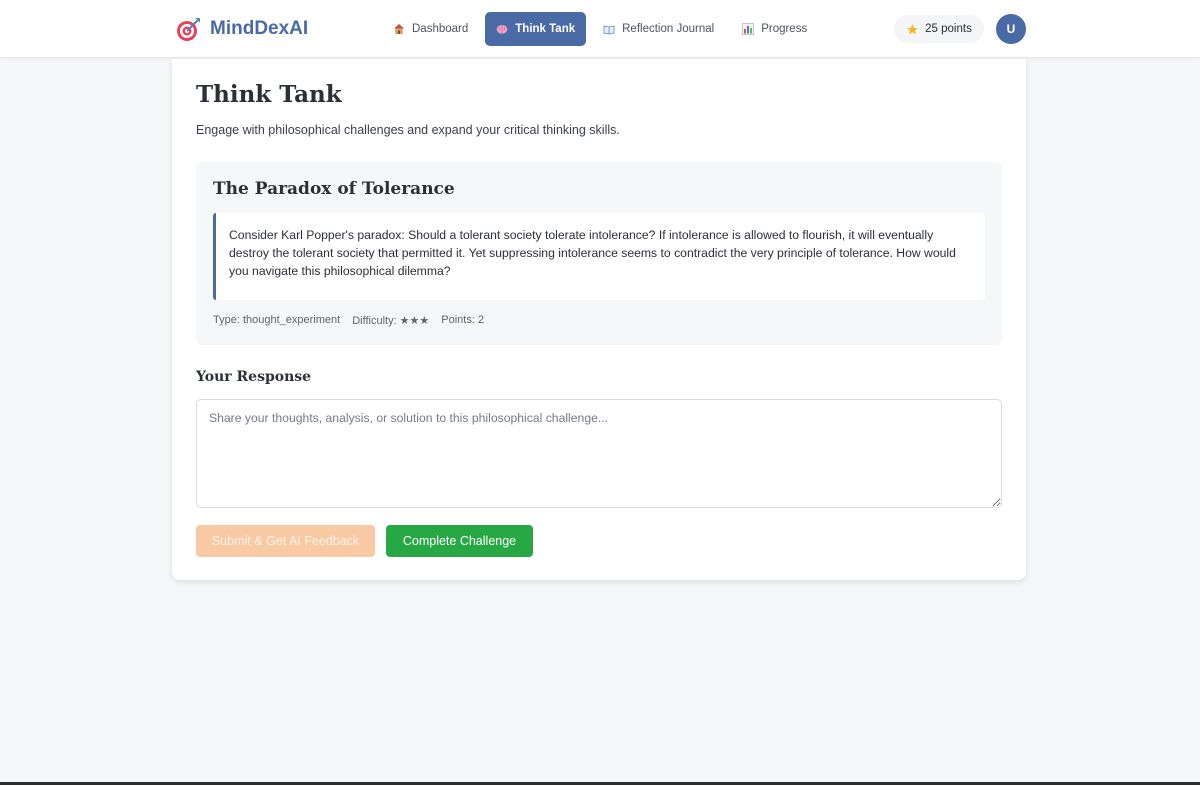  Describe the element at coordinates (668, 29) in the screenshot. I see `nav-item-label: Reflection Journal` at that location.